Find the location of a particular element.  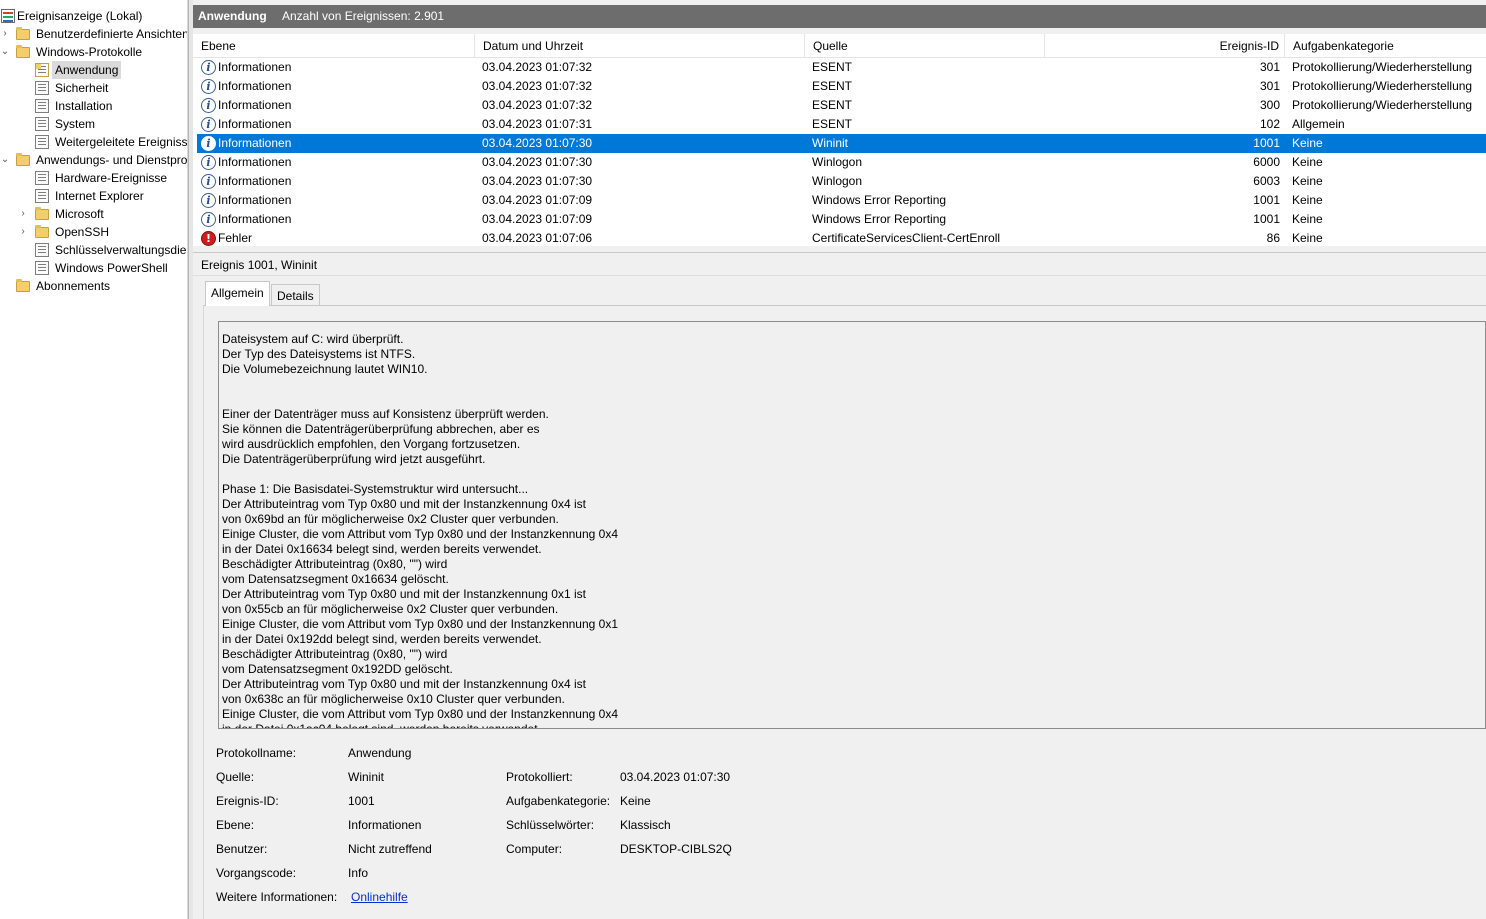

tree-item-label: Schlüsselverwaltungsdienst is located at coordinates (121, 250).